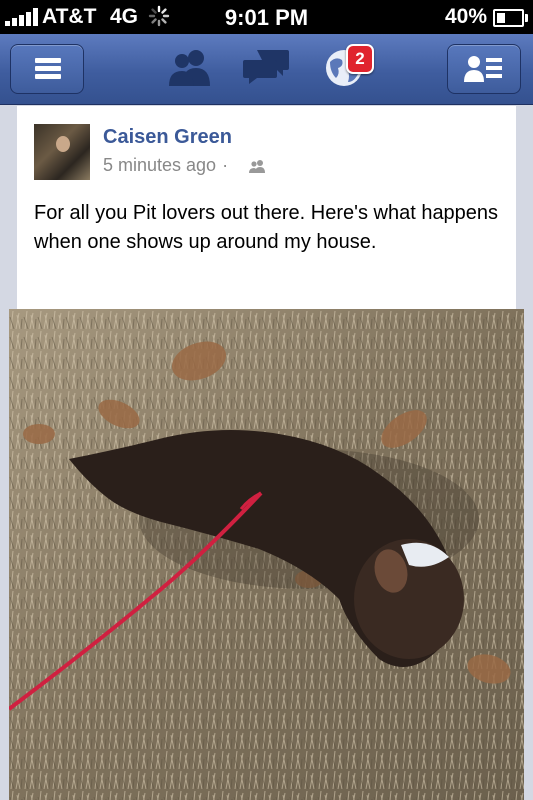  I want to click on friends-icon, so click(257, 166).